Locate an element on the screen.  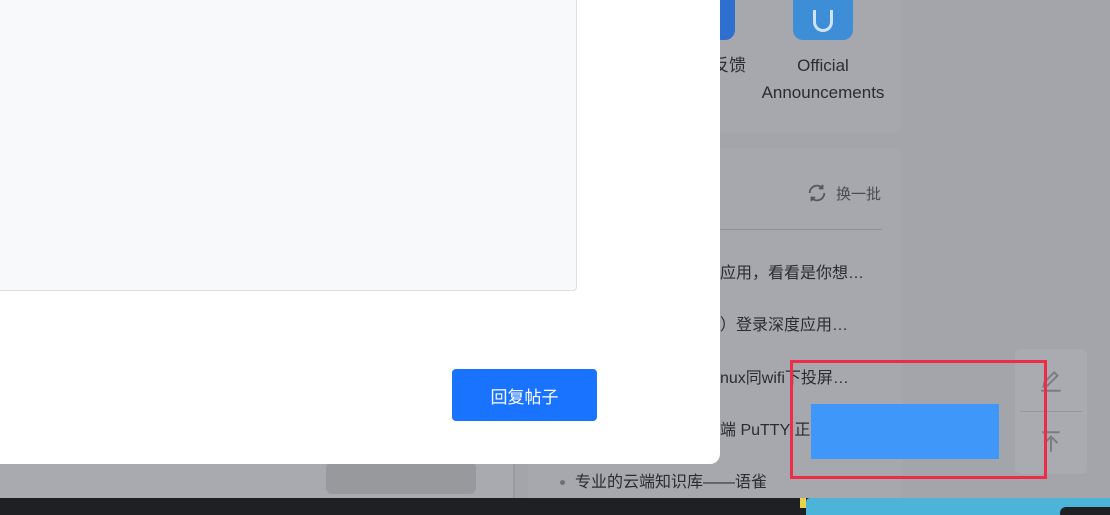
annotation-fill-block is located at coordinates (905, 431).